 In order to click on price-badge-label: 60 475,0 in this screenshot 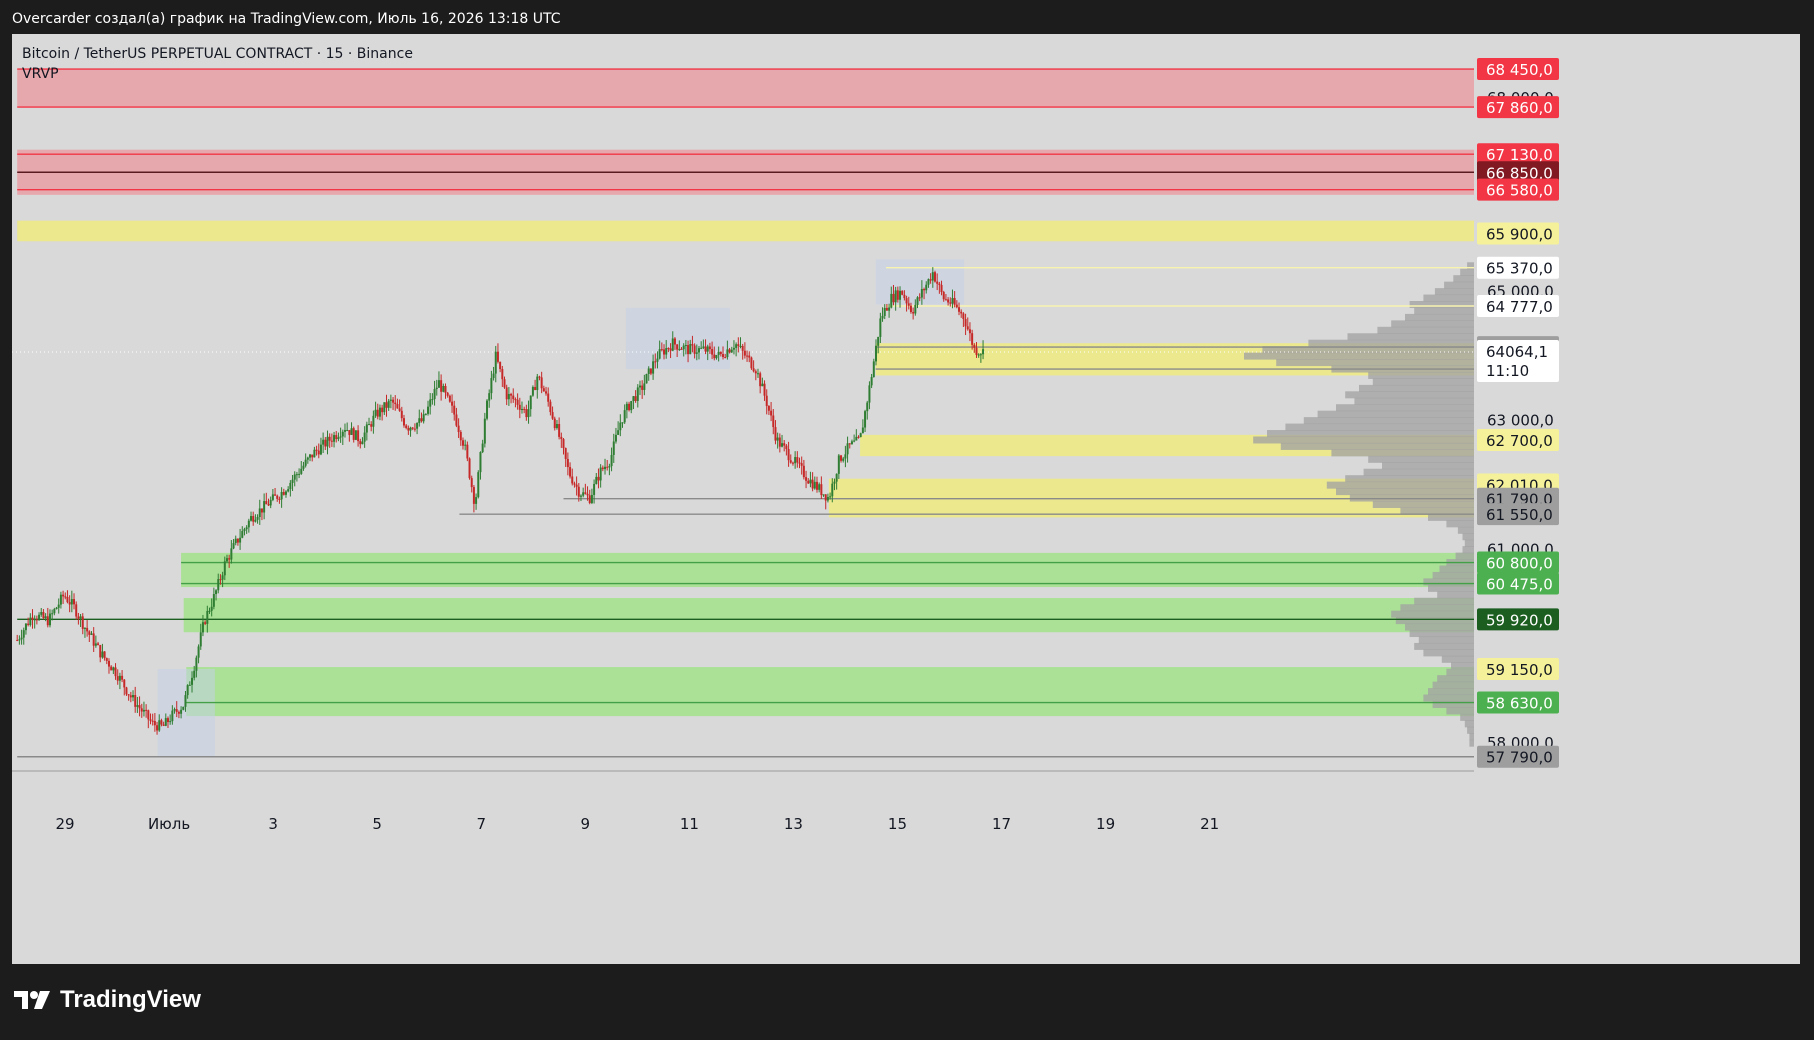, I will do `click(1519, 585)`.